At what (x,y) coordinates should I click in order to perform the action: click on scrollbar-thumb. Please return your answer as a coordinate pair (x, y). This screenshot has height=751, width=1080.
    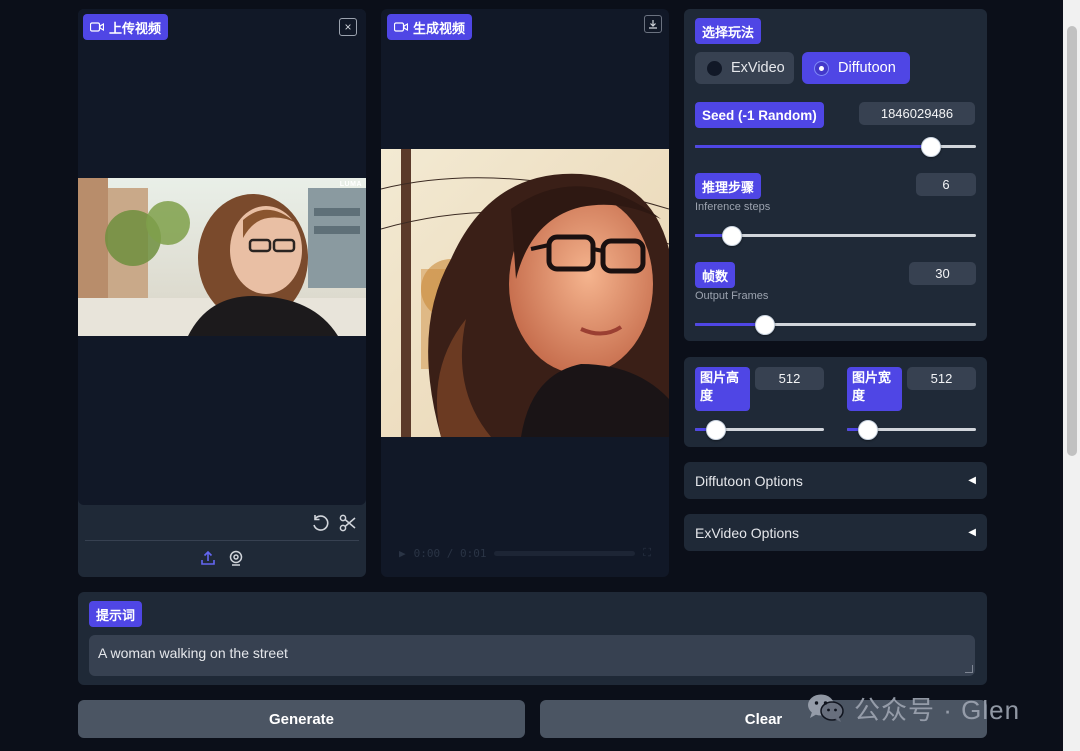
    Looking at the image, I should click on (1072, 241).